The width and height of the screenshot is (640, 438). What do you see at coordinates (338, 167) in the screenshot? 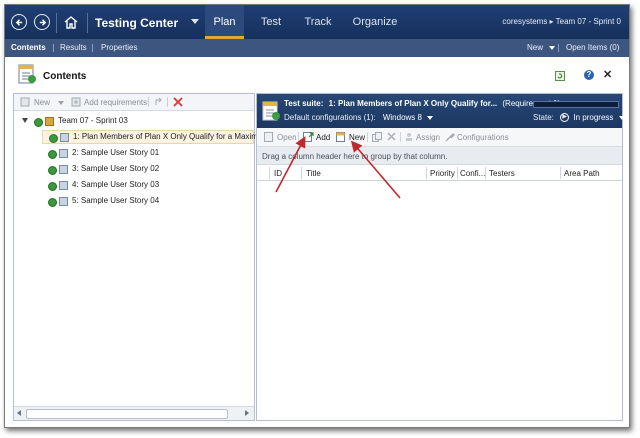
I see `annotation-arrows` at bounding box center [338, 167].